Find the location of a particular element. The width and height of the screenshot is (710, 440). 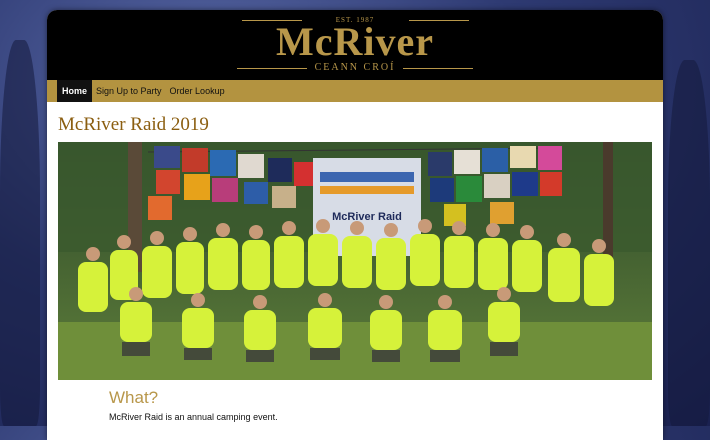

nav-item-home: Home is located at coordinates (75, 91).